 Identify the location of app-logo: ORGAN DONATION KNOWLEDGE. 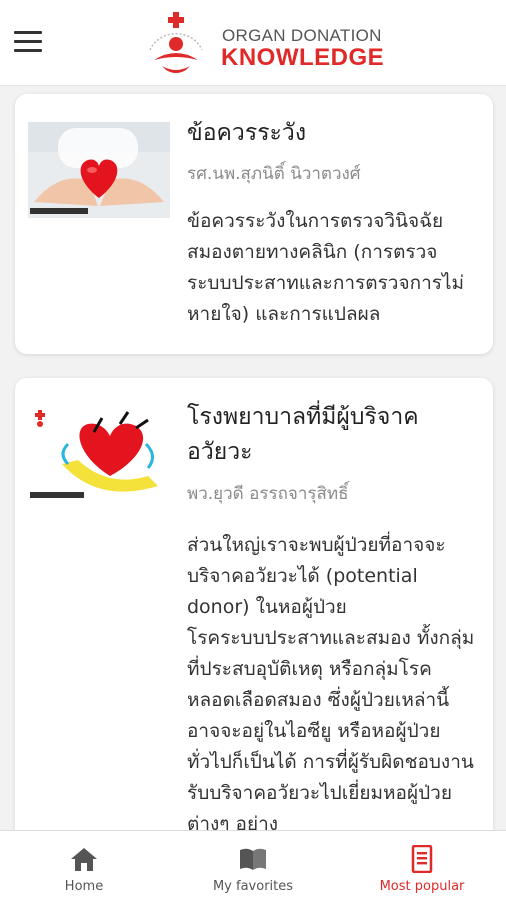
(262, 43).